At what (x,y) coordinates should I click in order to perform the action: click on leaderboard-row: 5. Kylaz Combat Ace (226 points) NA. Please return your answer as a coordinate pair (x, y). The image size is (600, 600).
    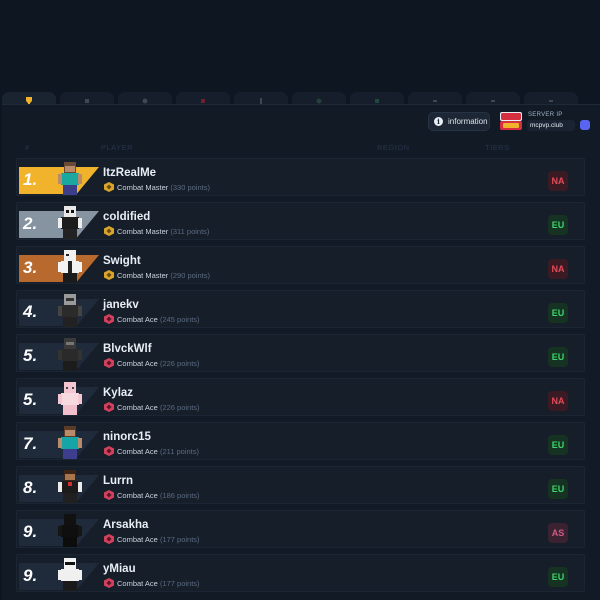
    Looking at the image, I should click on (300, 397).